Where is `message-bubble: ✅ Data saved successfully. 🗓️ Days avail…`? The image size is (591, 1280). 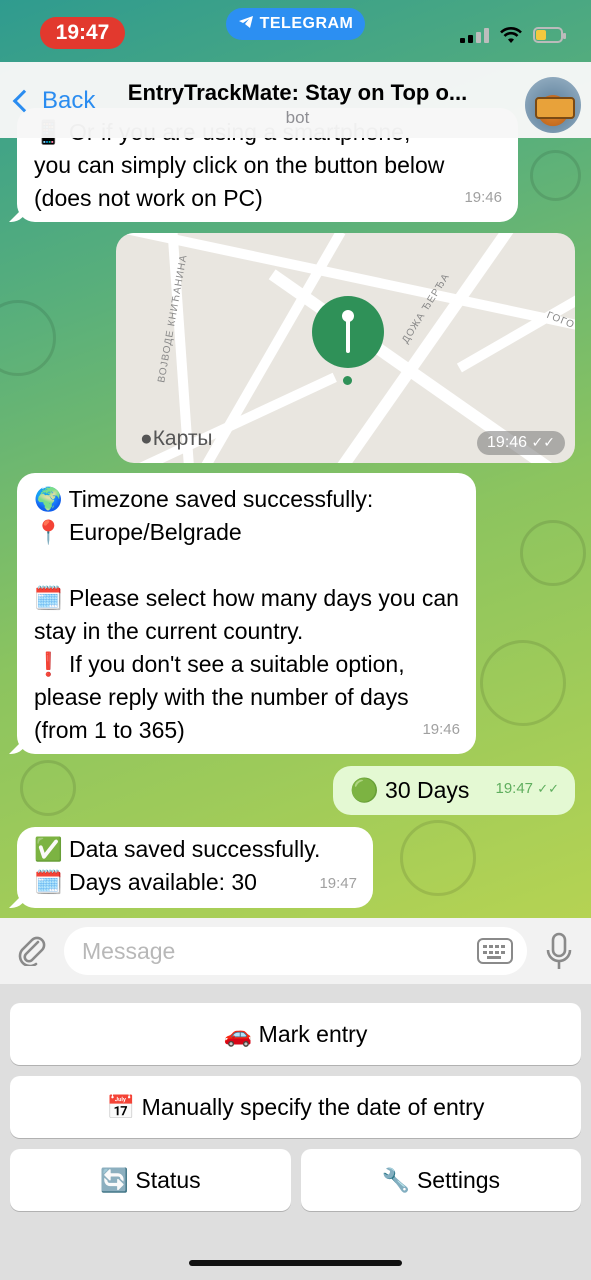
message-bubble: ✅ Data saved successfully. 🗓️ Days avail… is located at coordinates (195, 867).